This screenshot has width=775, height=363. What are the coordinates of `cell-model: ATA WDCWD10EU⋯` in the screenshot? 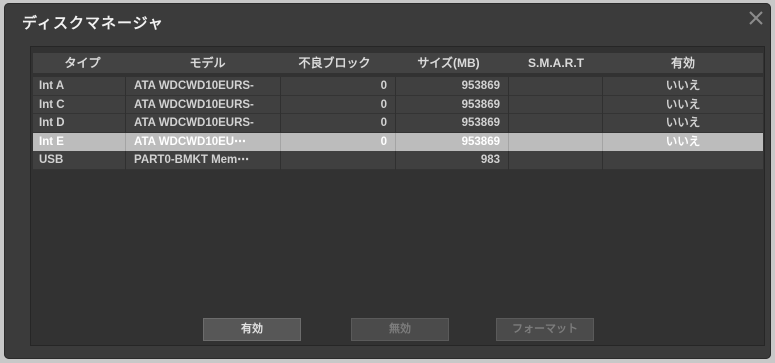 It's located at (203, 142).